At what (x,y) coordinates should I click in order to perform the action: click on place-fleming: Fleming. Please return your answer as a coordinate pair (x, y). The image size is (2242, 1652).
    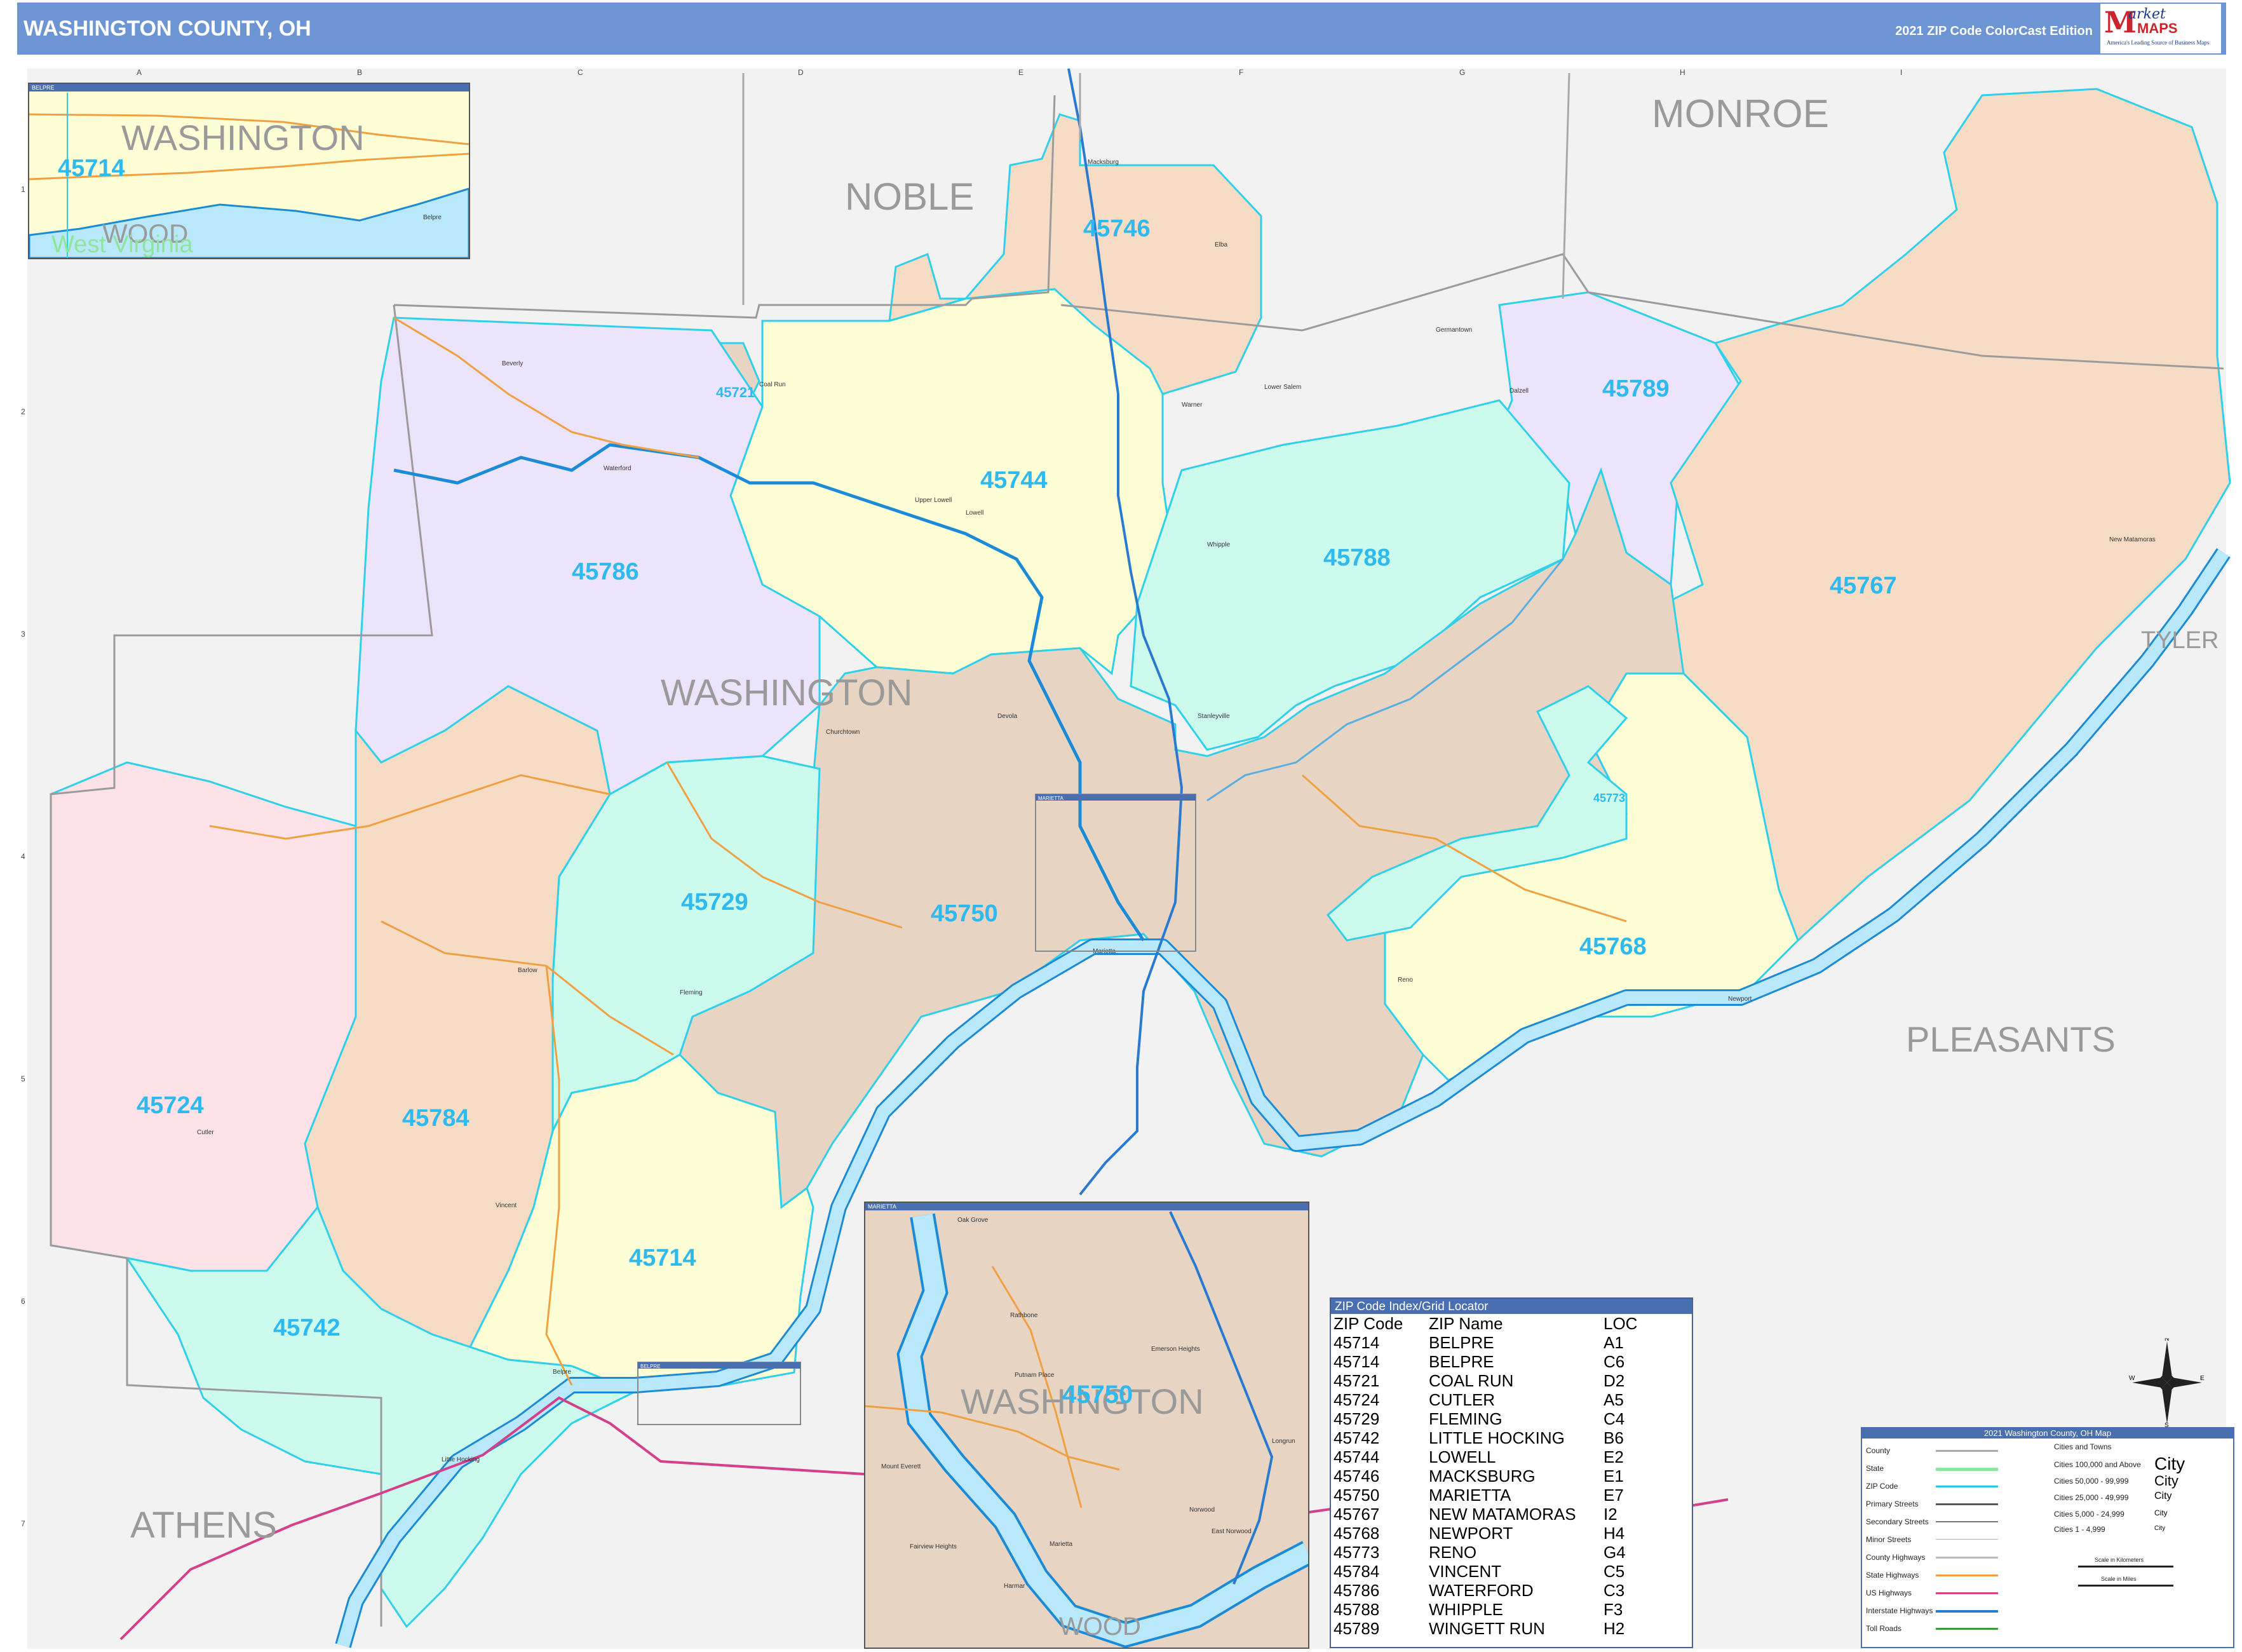
    Looking at the image, I should click on (691, 993).